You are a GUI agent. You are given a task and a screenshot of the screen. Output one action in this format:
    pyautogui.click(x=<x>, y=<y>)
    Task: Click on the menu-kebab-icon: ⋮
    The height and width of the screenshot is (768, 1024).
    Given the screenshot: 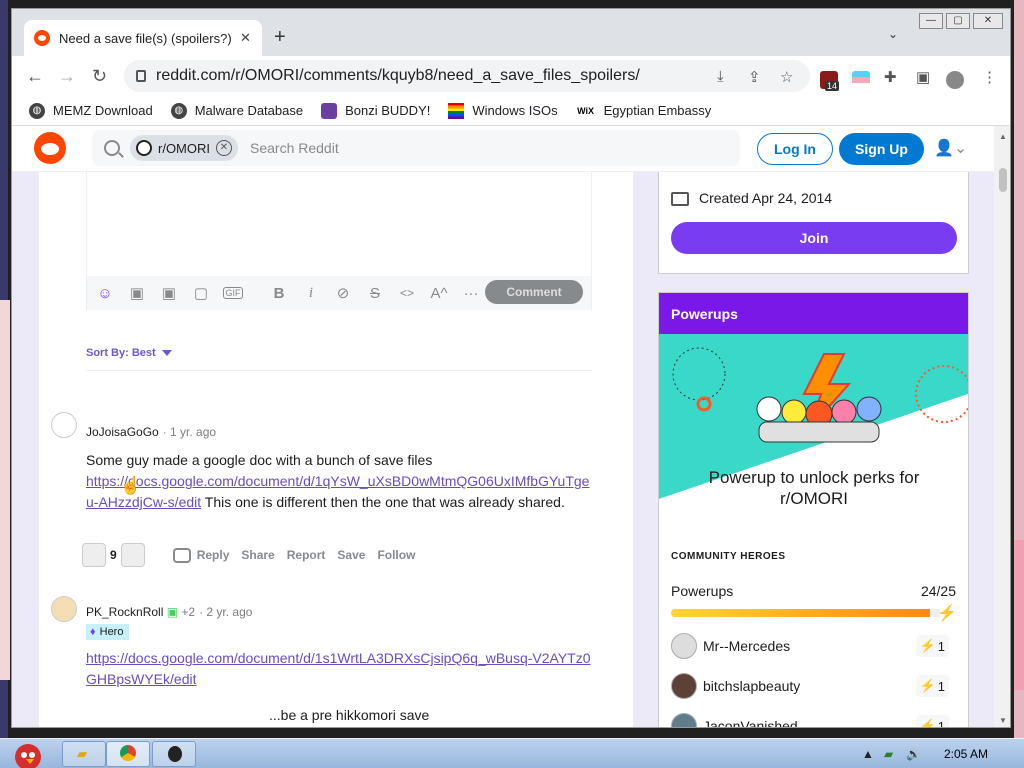 What is the action you would take?
    pyautogui.click(x=989, y=77)
    